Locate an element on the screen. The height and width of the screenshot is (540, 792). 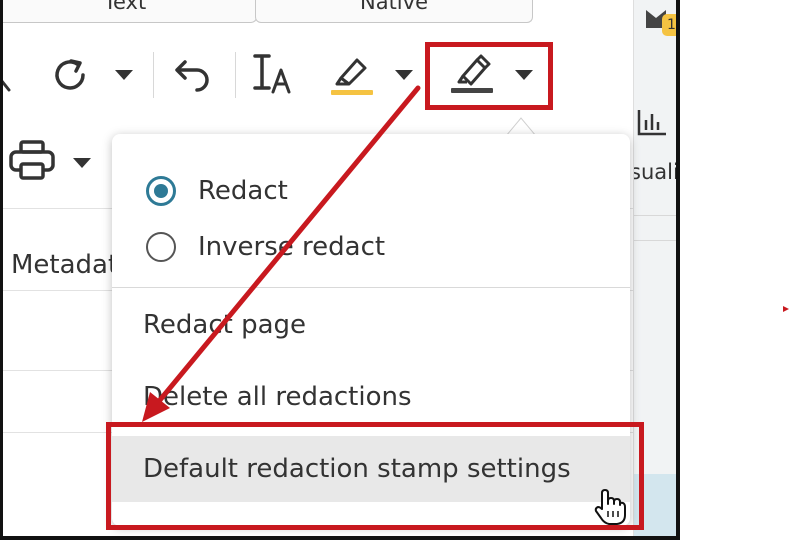
hand-cursor-icon is located at coordinates (610, 507).